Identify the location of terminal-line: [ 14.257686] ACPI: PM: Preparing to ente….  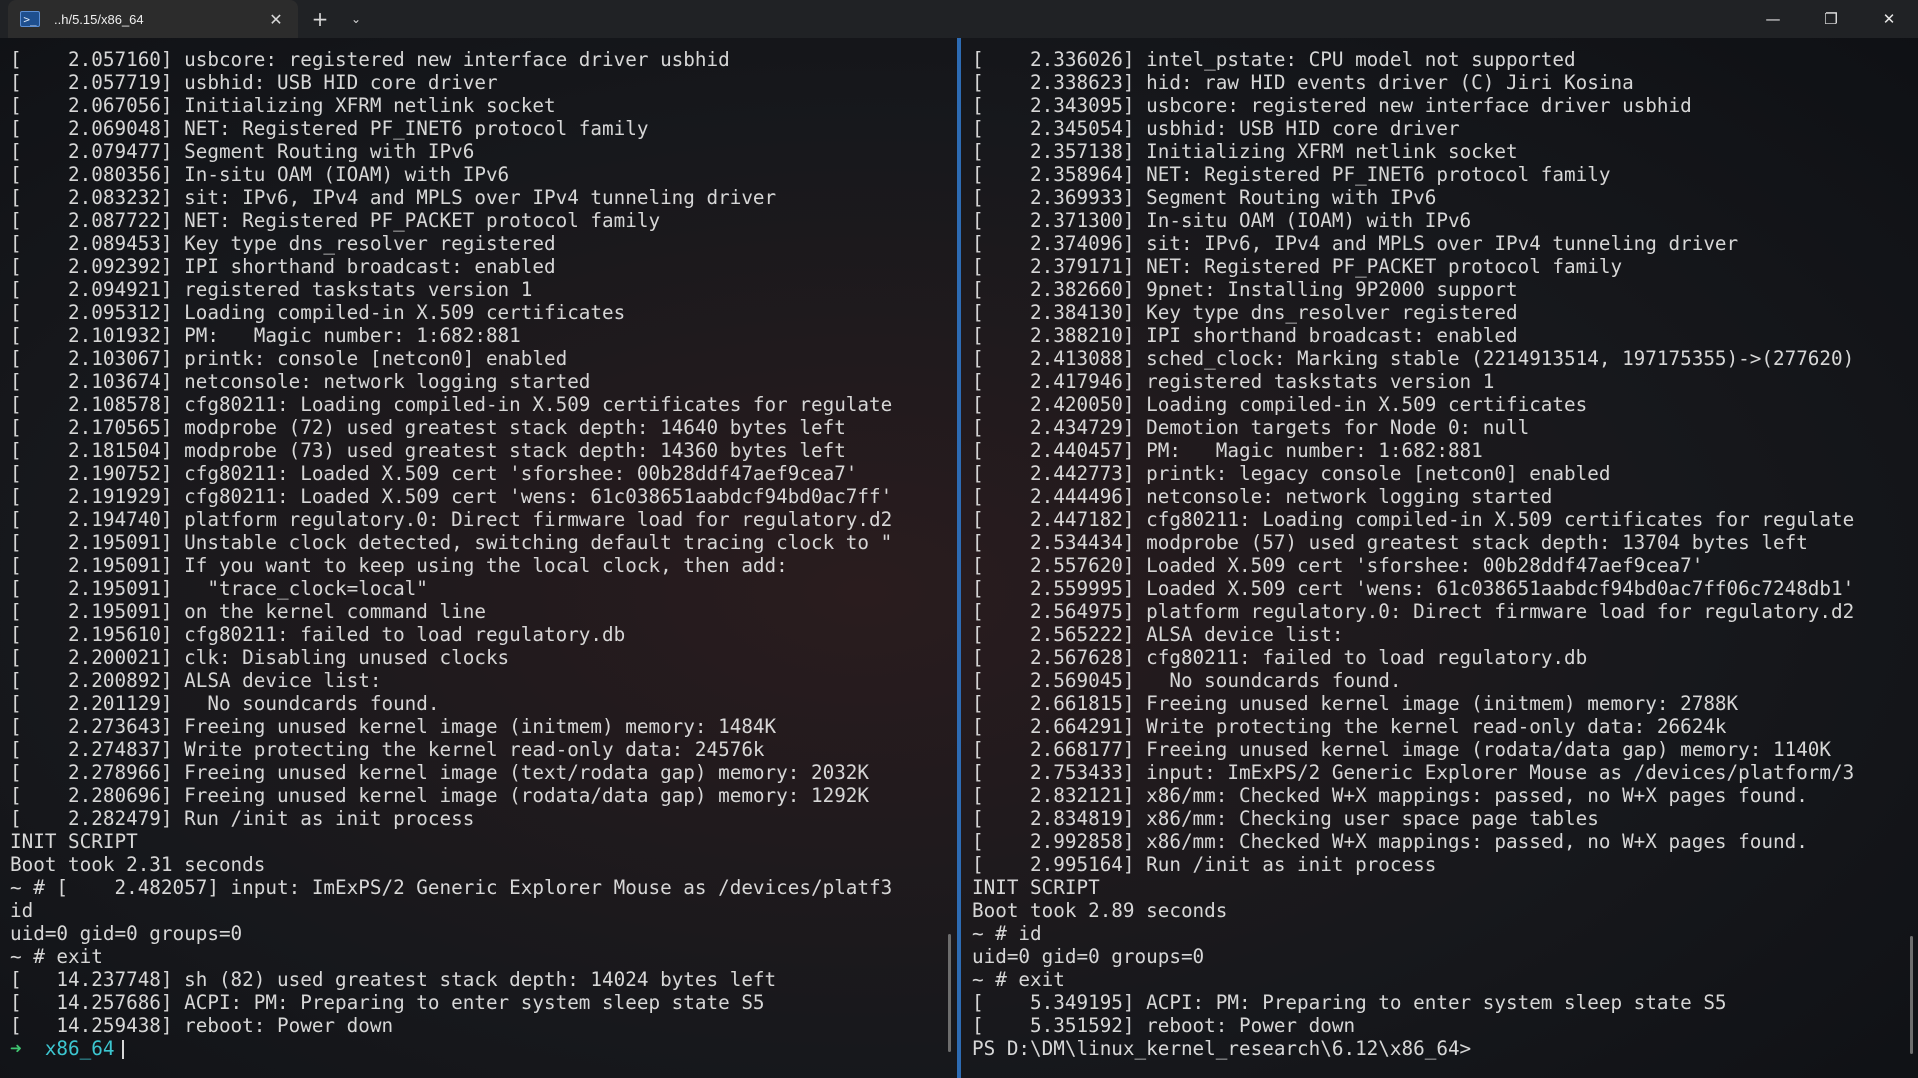
(387, 1002).